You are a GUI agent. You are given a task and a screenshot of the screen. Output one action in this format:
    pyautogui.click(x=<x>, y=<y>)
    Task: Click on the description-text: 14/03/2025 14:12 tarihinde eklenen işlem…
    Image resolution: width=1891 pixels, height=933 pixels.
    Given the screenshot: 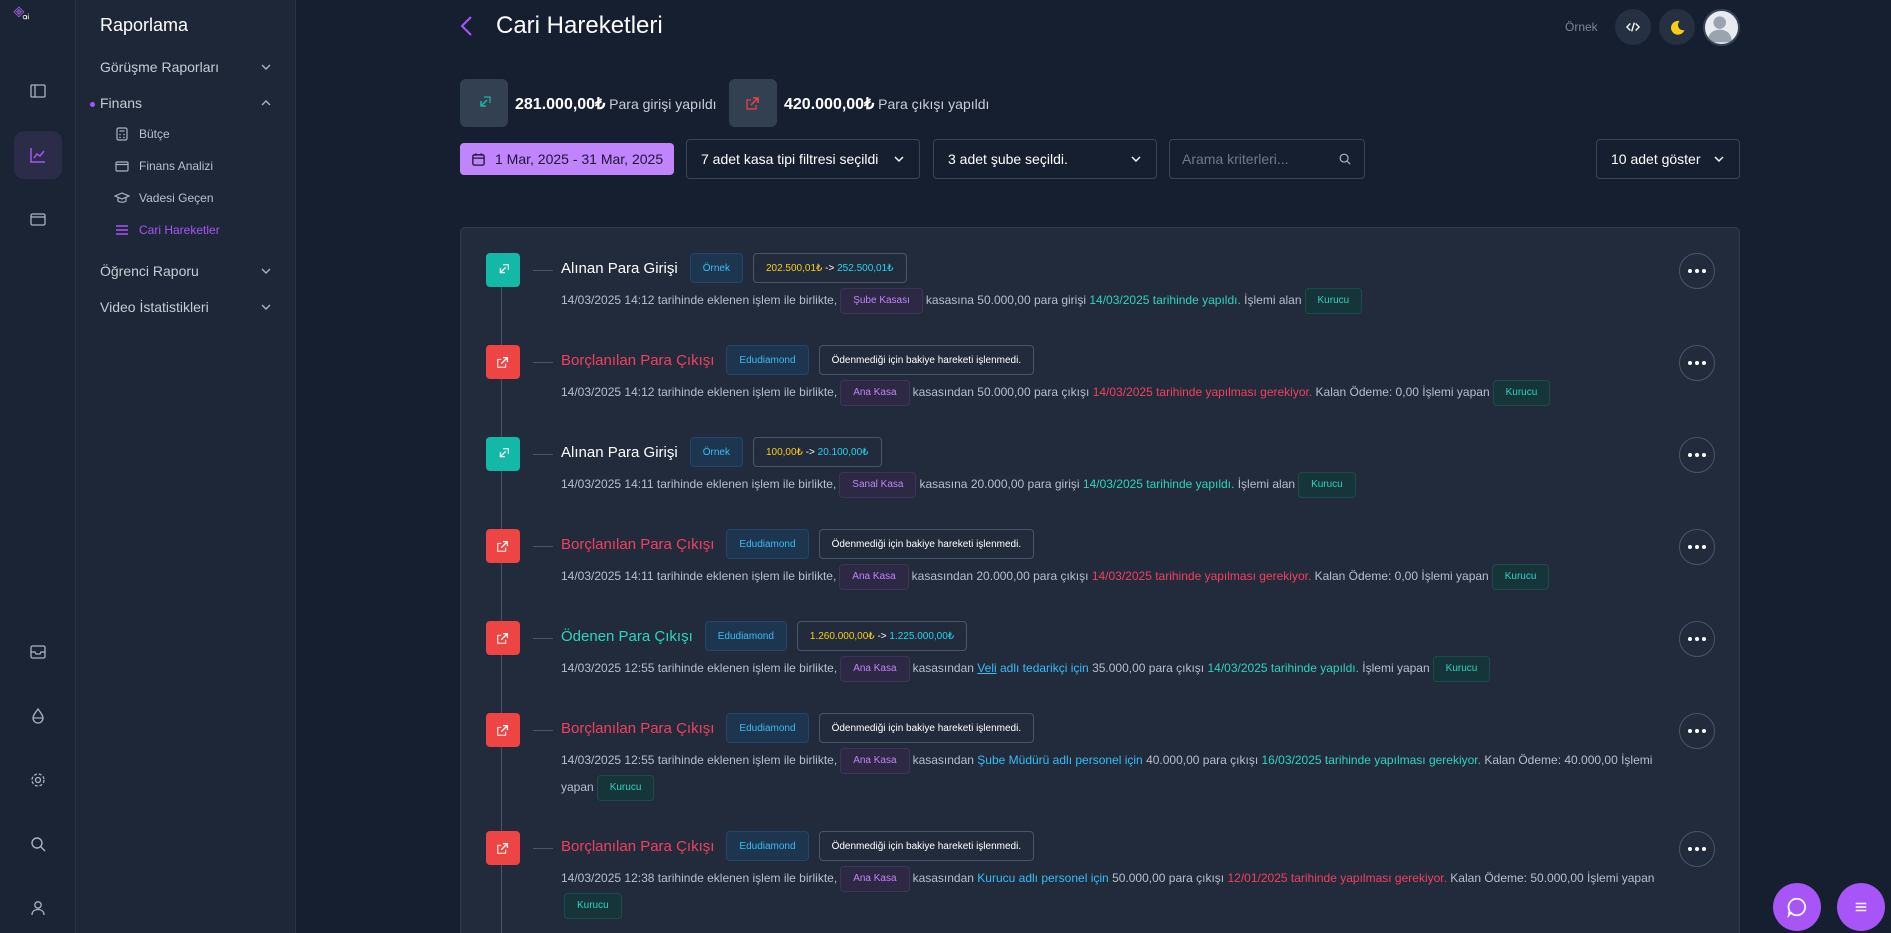 What is the action you would take?
    pyautogui.click(x=699, y=300)
    